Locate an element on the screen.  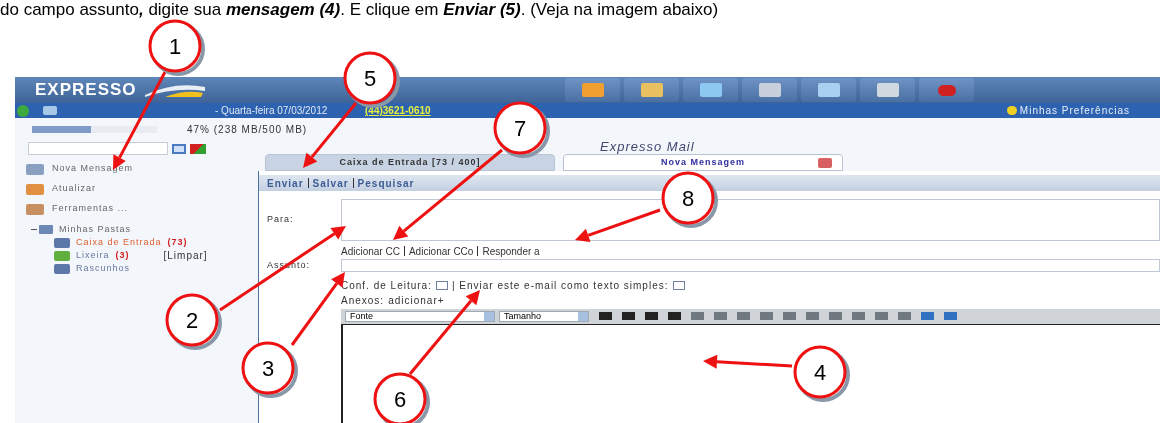
folder-item: Minhas Pastas is located at coordinates (95, 229).